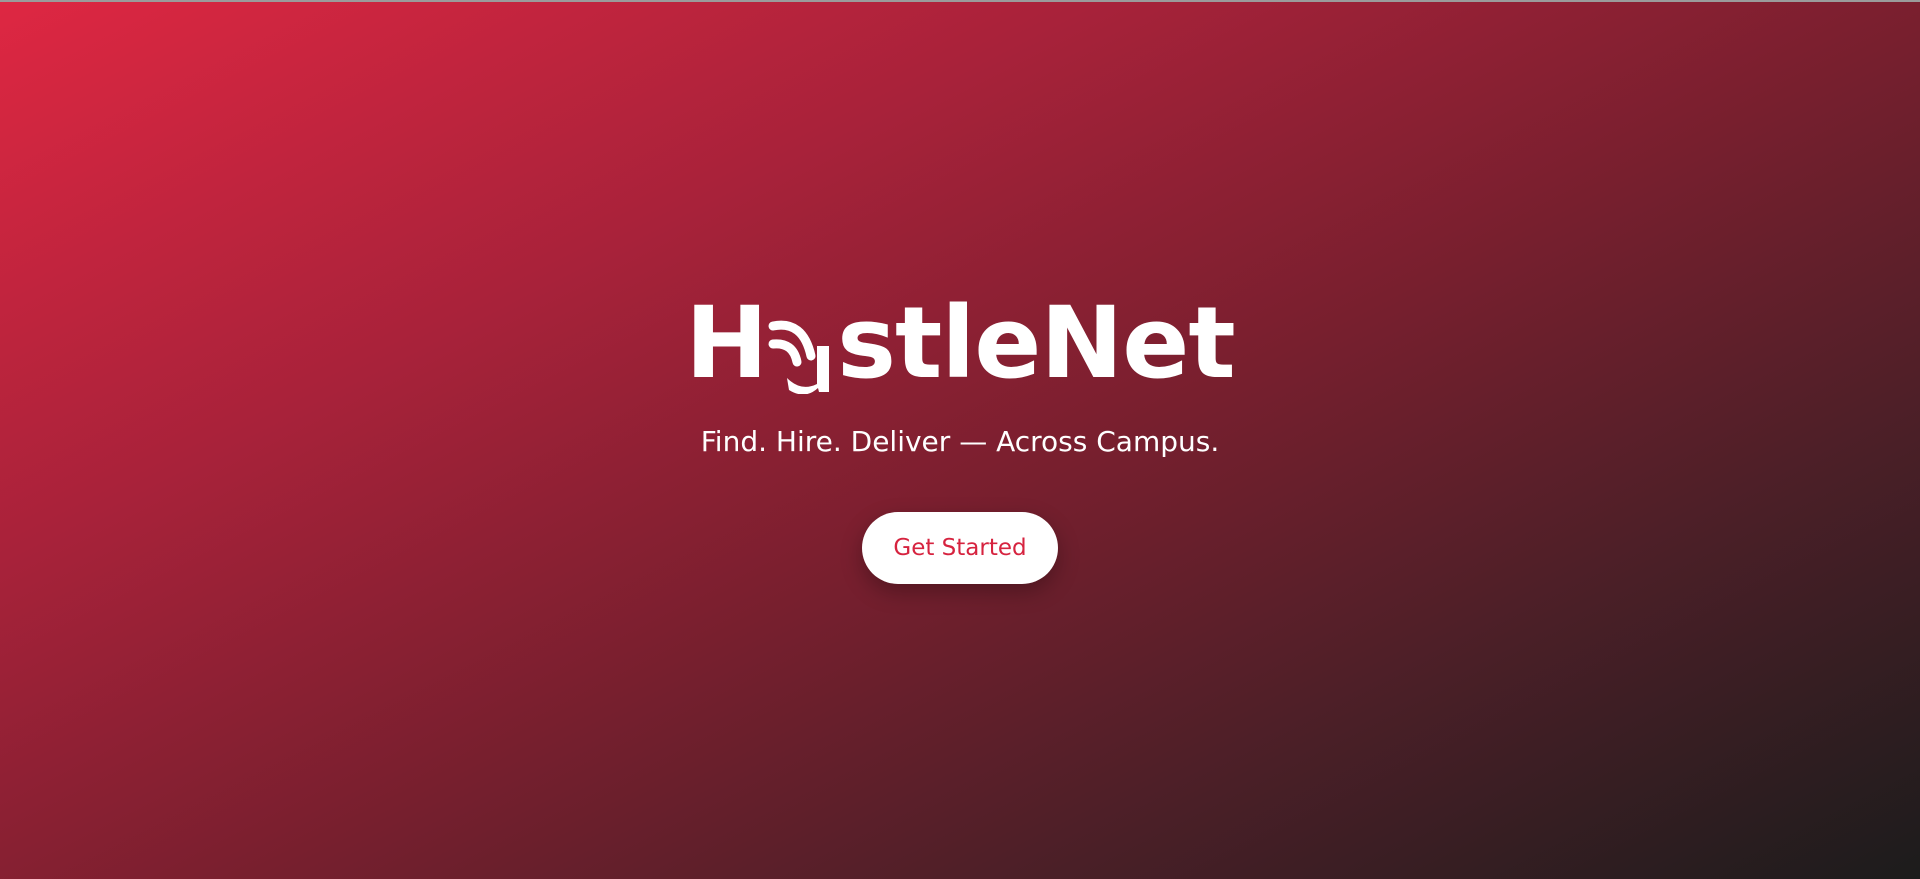 The image size is (1920, 879). Describe the element at coordinates (1036, 343) in the screenshot. I see `logo-suffix: stleNet` at that location.